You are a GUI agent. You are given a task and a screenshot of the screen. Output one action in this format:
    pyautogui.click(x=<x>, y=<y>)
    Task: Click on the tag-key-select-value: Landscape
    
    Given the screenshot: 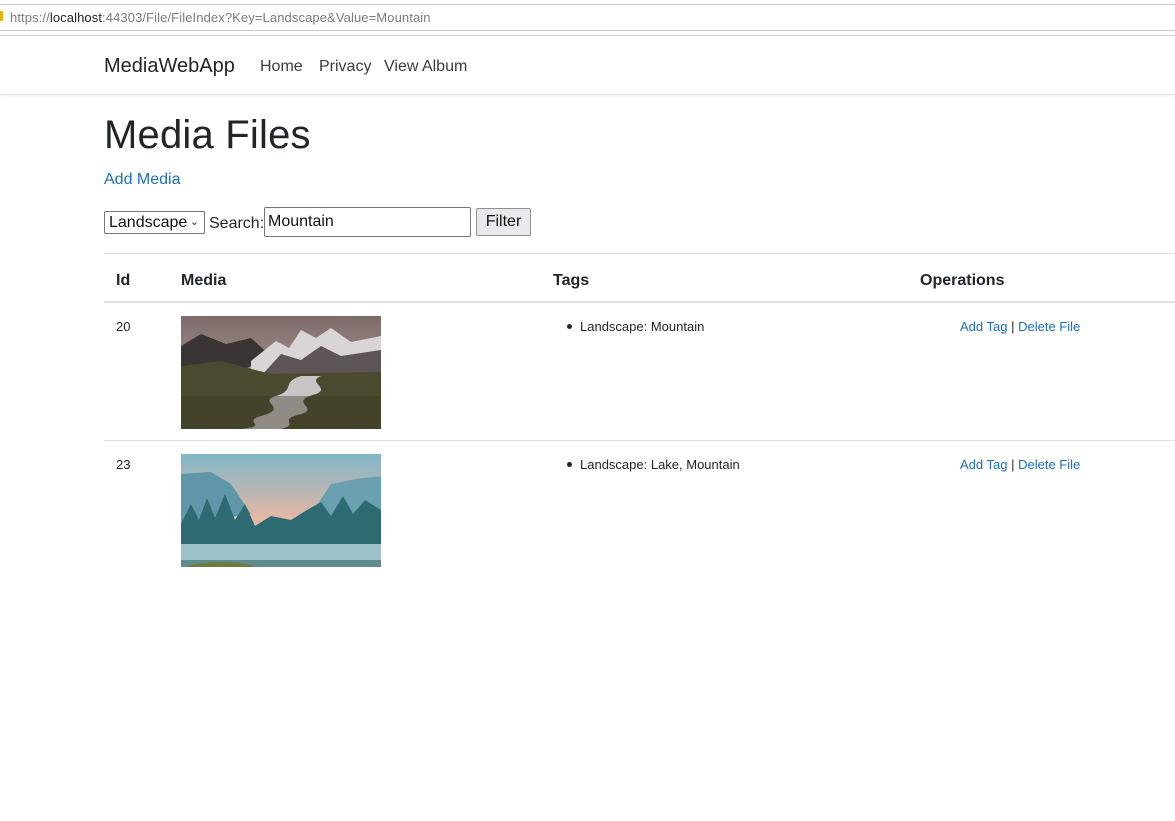 What is the action you would take?
    pyautogui.click(x=148, y=222)
    